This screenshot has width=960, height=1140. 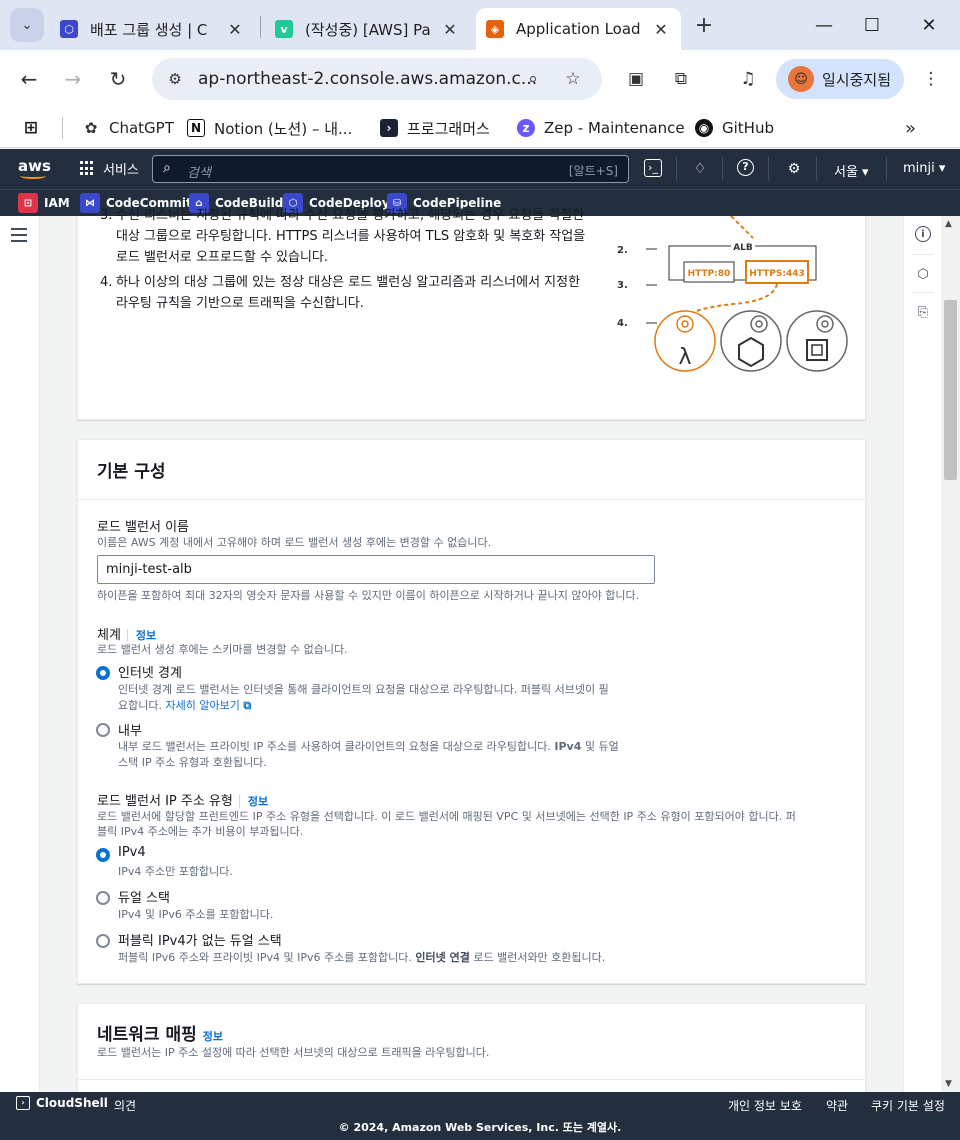 What do you see at coordinates (948, 224) in the screenshot?
I see `scroll-up-arrow-icon: ▲` at bounding box center [948, 224].